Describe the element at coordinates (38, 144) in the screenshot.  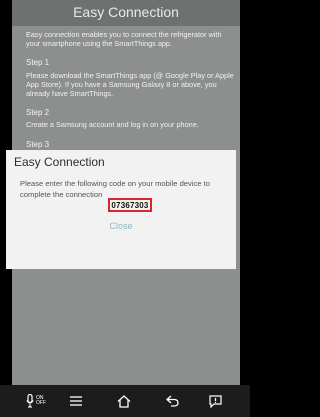
I see `step-3-title: Step 3` at that location.